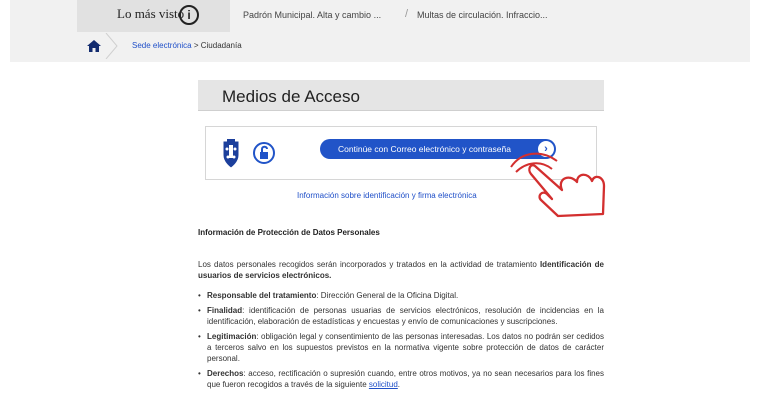 This screenshot has width=760, height=416. I want to click on home-icon, so click(94, 46).